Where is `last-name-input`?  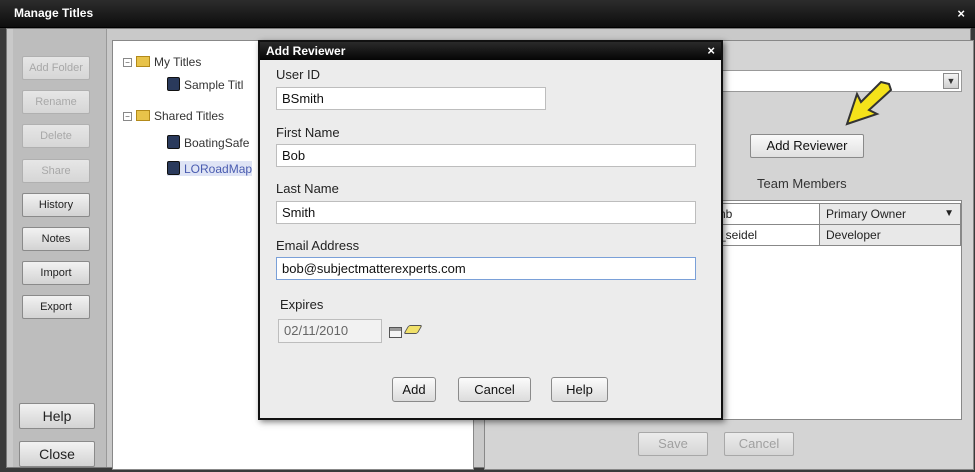
last-name-input is located at coordinates (486, 212).